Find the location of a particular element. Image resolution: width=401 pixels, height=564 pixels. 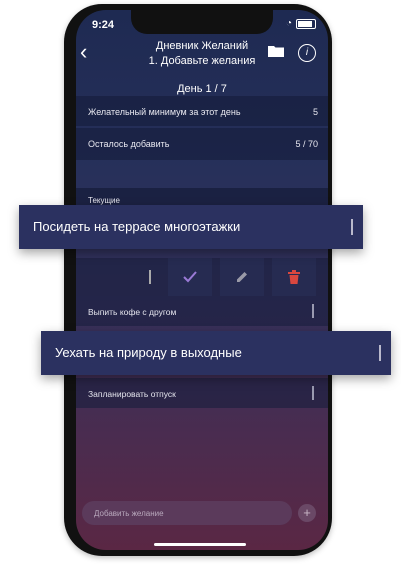

notch is located at coordinates (202, 22).